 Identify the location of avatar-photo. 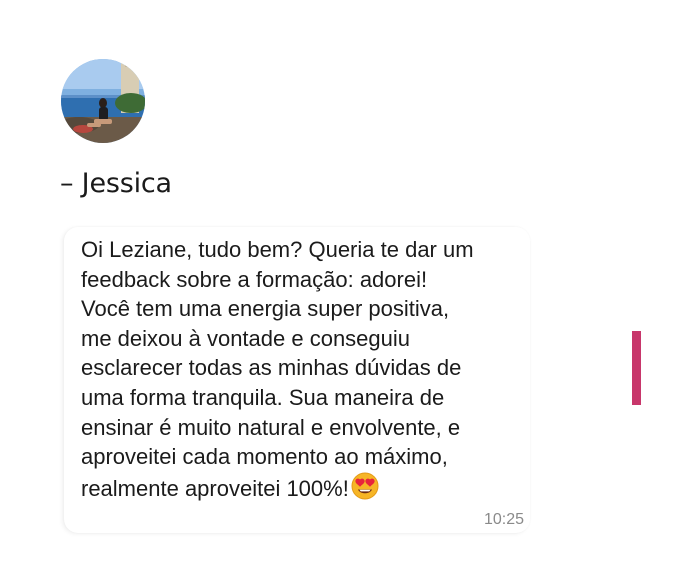
(103, 101).